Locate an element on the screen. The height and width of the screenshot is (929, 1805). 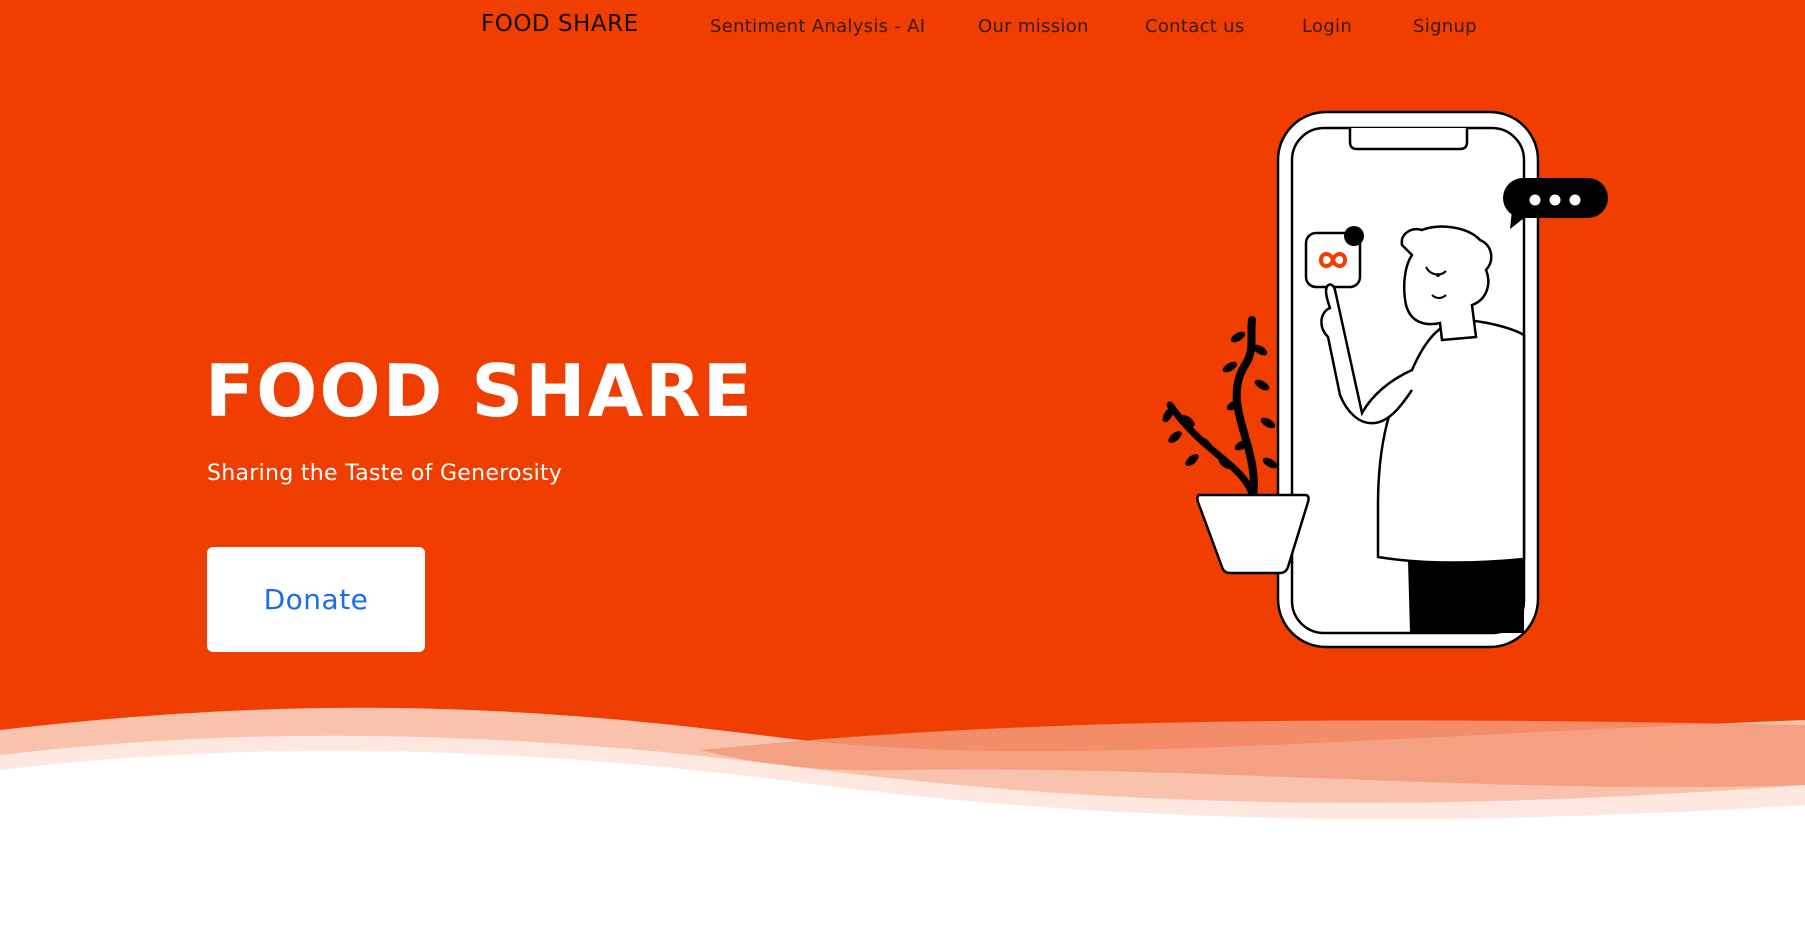
chat-bubble-icon is located at coordinates (1555, 203).